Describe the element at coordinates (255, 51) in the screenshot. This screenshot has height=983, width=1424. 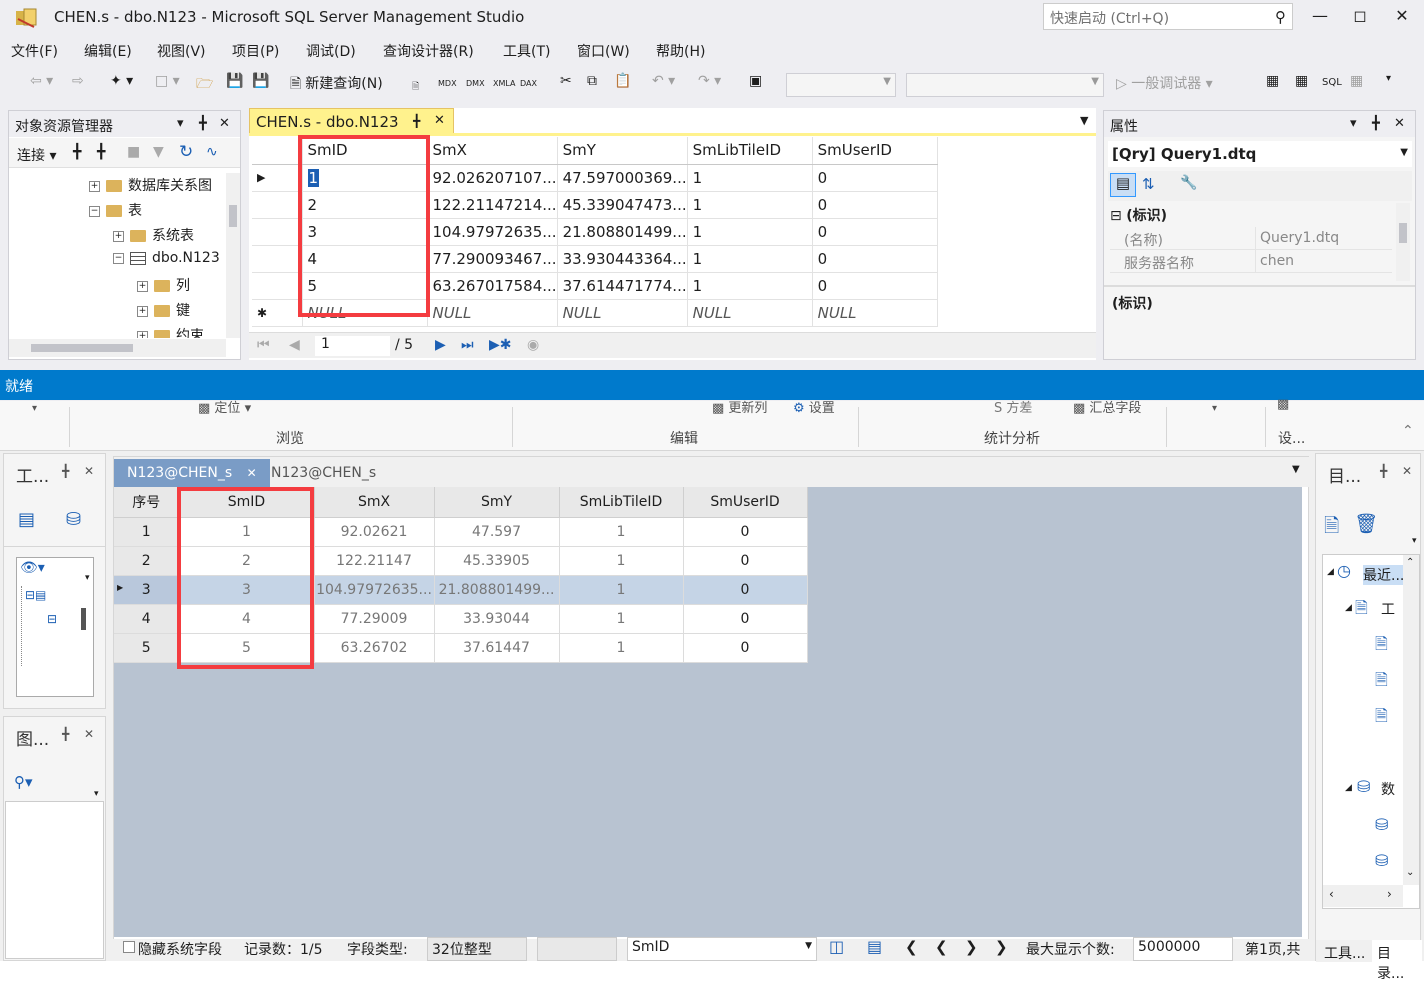
I see `menu-project: 项目(P)` at that location.